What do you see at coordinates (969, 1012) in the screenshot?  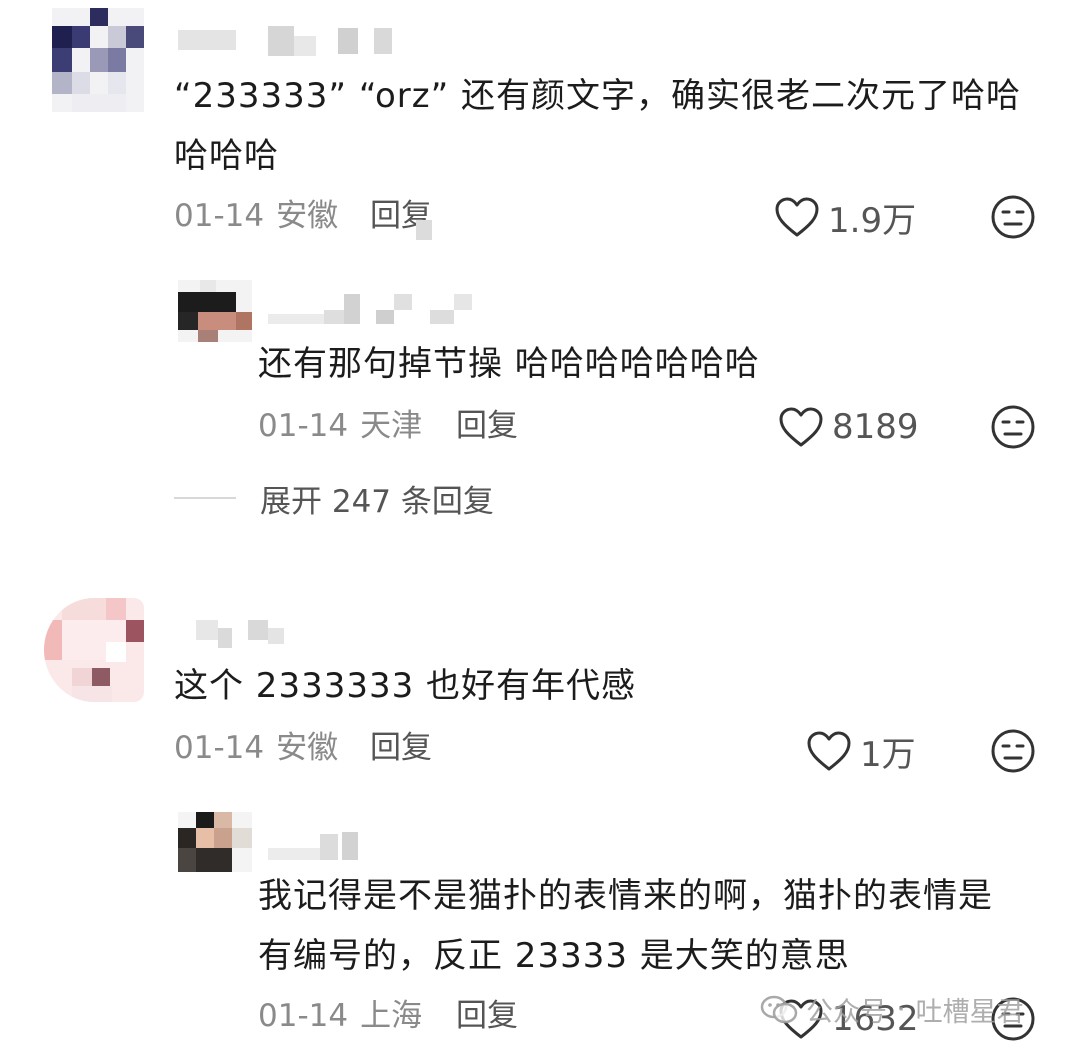 I see `watermark-name: 吐槽星君` at bounding box center [969, 1012].